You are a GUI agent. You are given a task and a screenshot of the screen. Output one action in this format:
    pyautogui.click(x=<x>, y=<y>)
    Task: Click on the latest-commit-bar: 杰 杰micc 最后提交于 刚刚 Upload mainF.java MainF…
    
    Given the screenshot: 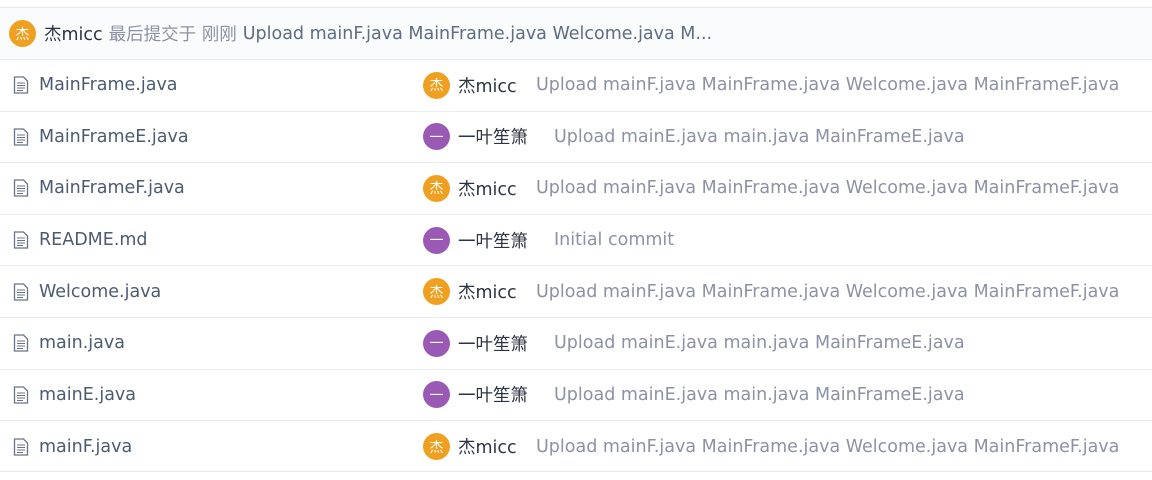 What is the action you would take?
    pyautogui.click(x=576, y=34)
    